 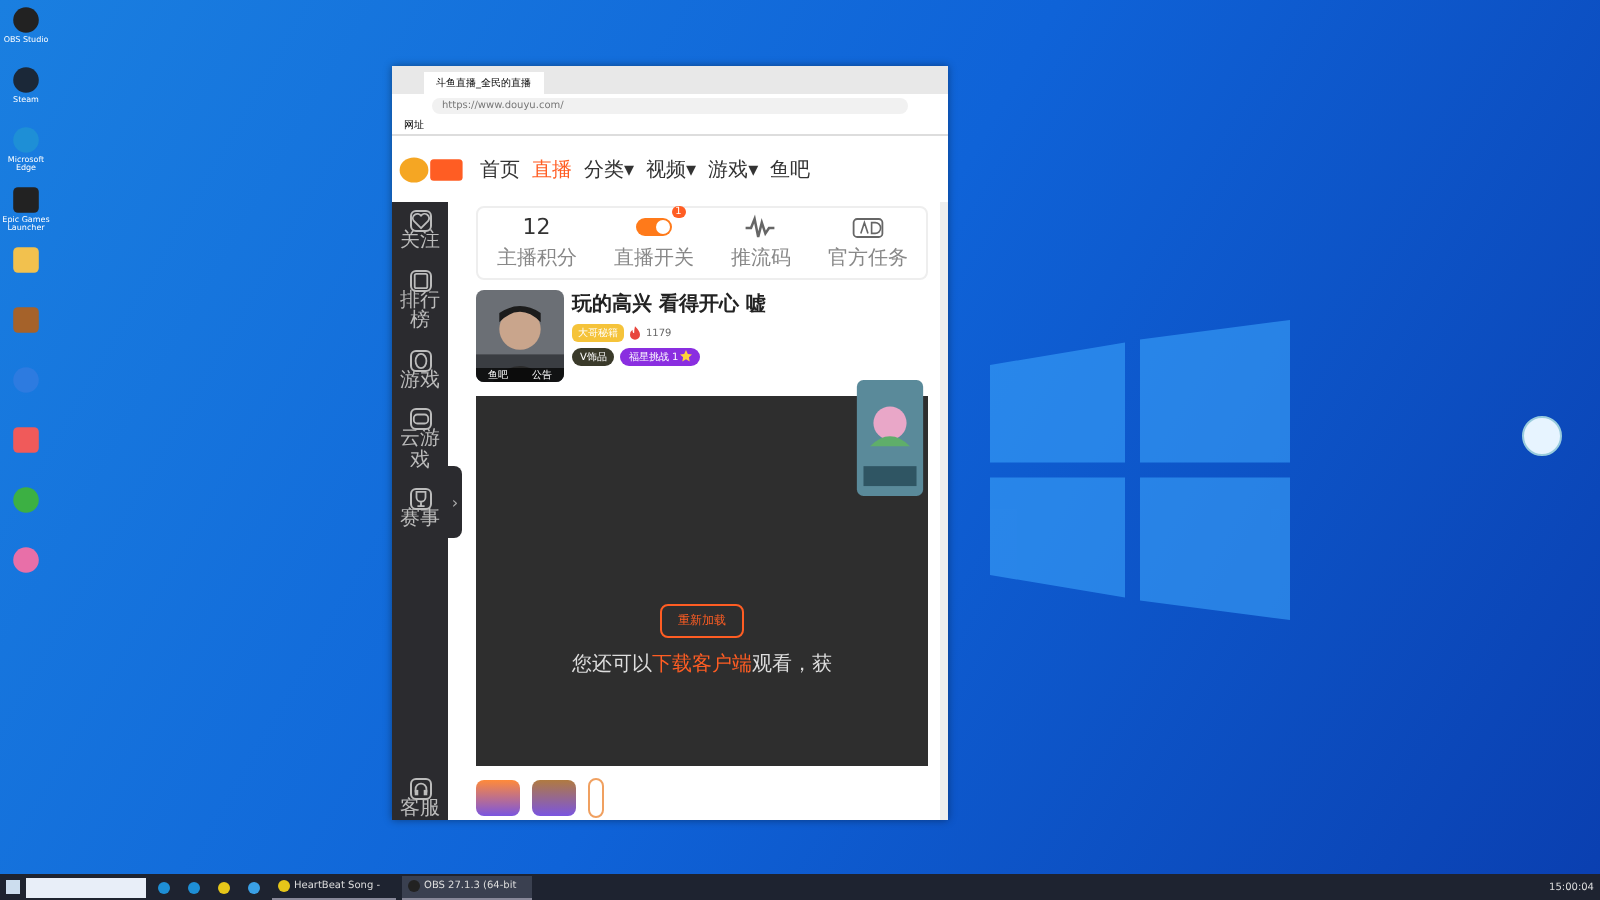 What do you see at coordinates (671, 169) in the screenshot?
I see `nav-tab: 视频▾` at bounding box center [671, 169].